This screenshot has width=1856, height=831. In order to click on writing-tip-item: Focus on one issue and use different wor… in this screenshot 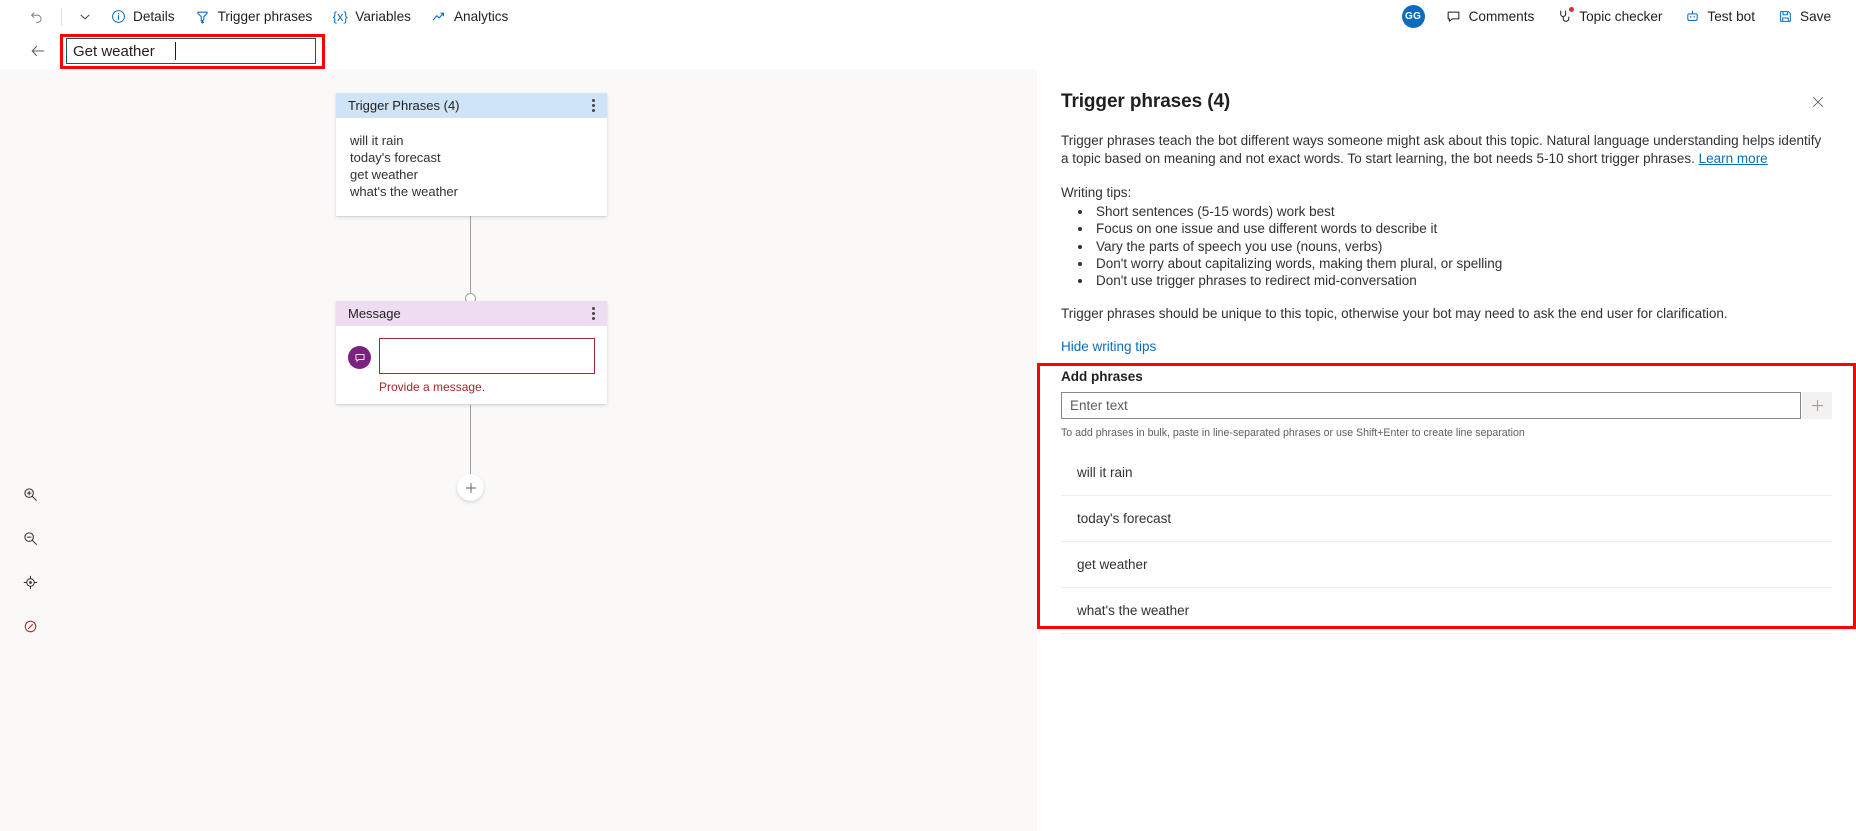, I will do `click(1462, 228)`.